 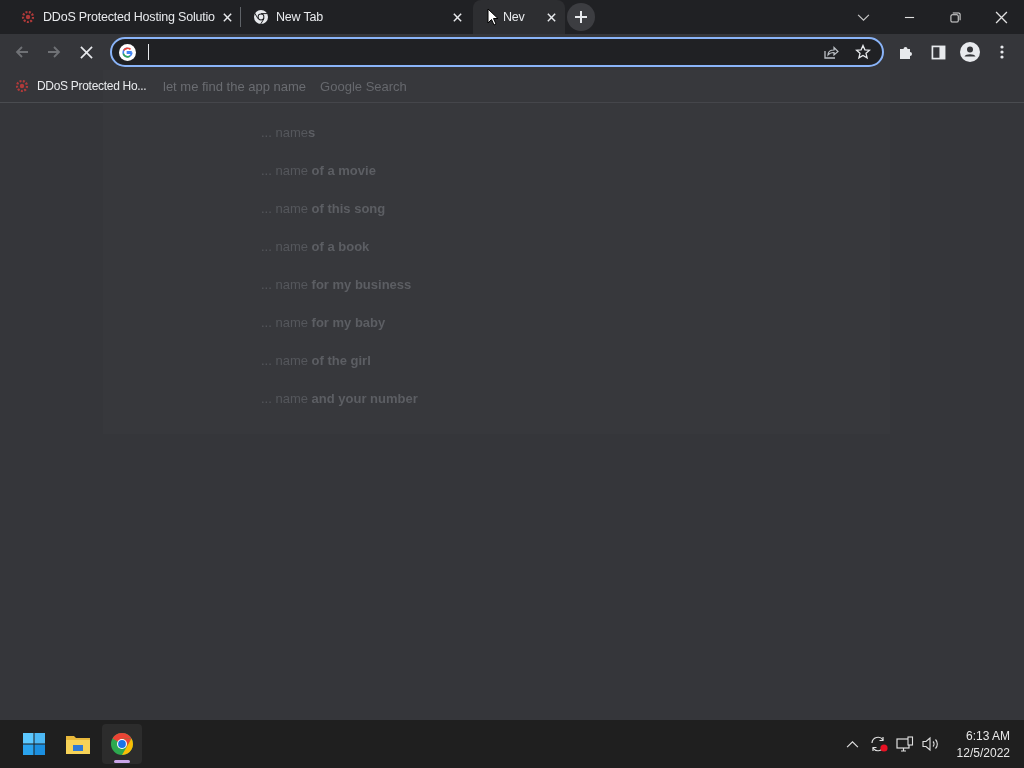 I want to click on address-bar, so click(x=497, y=52).